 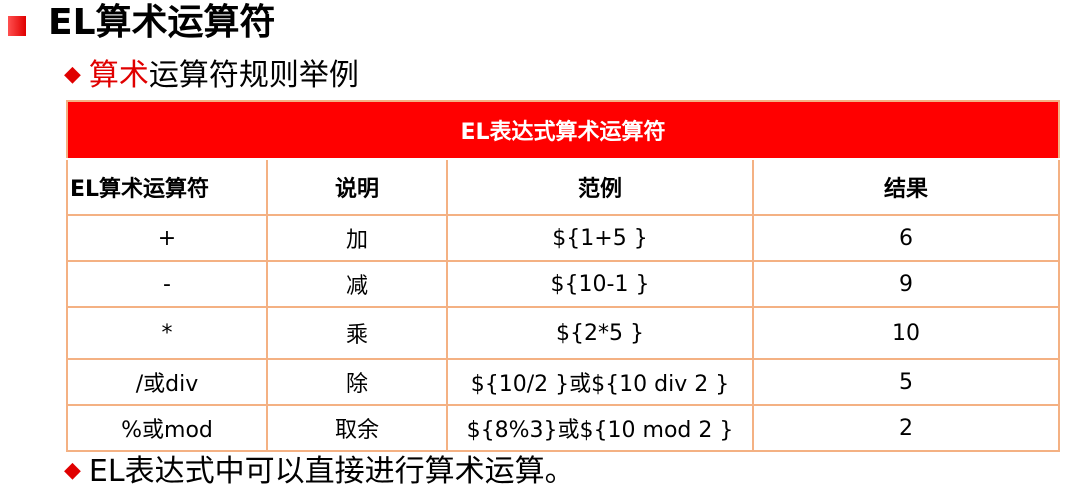 What do you see at coordinates (906, 284) in the screenshot?
I see `cell-result: 9` at bounding box center [906, 284].